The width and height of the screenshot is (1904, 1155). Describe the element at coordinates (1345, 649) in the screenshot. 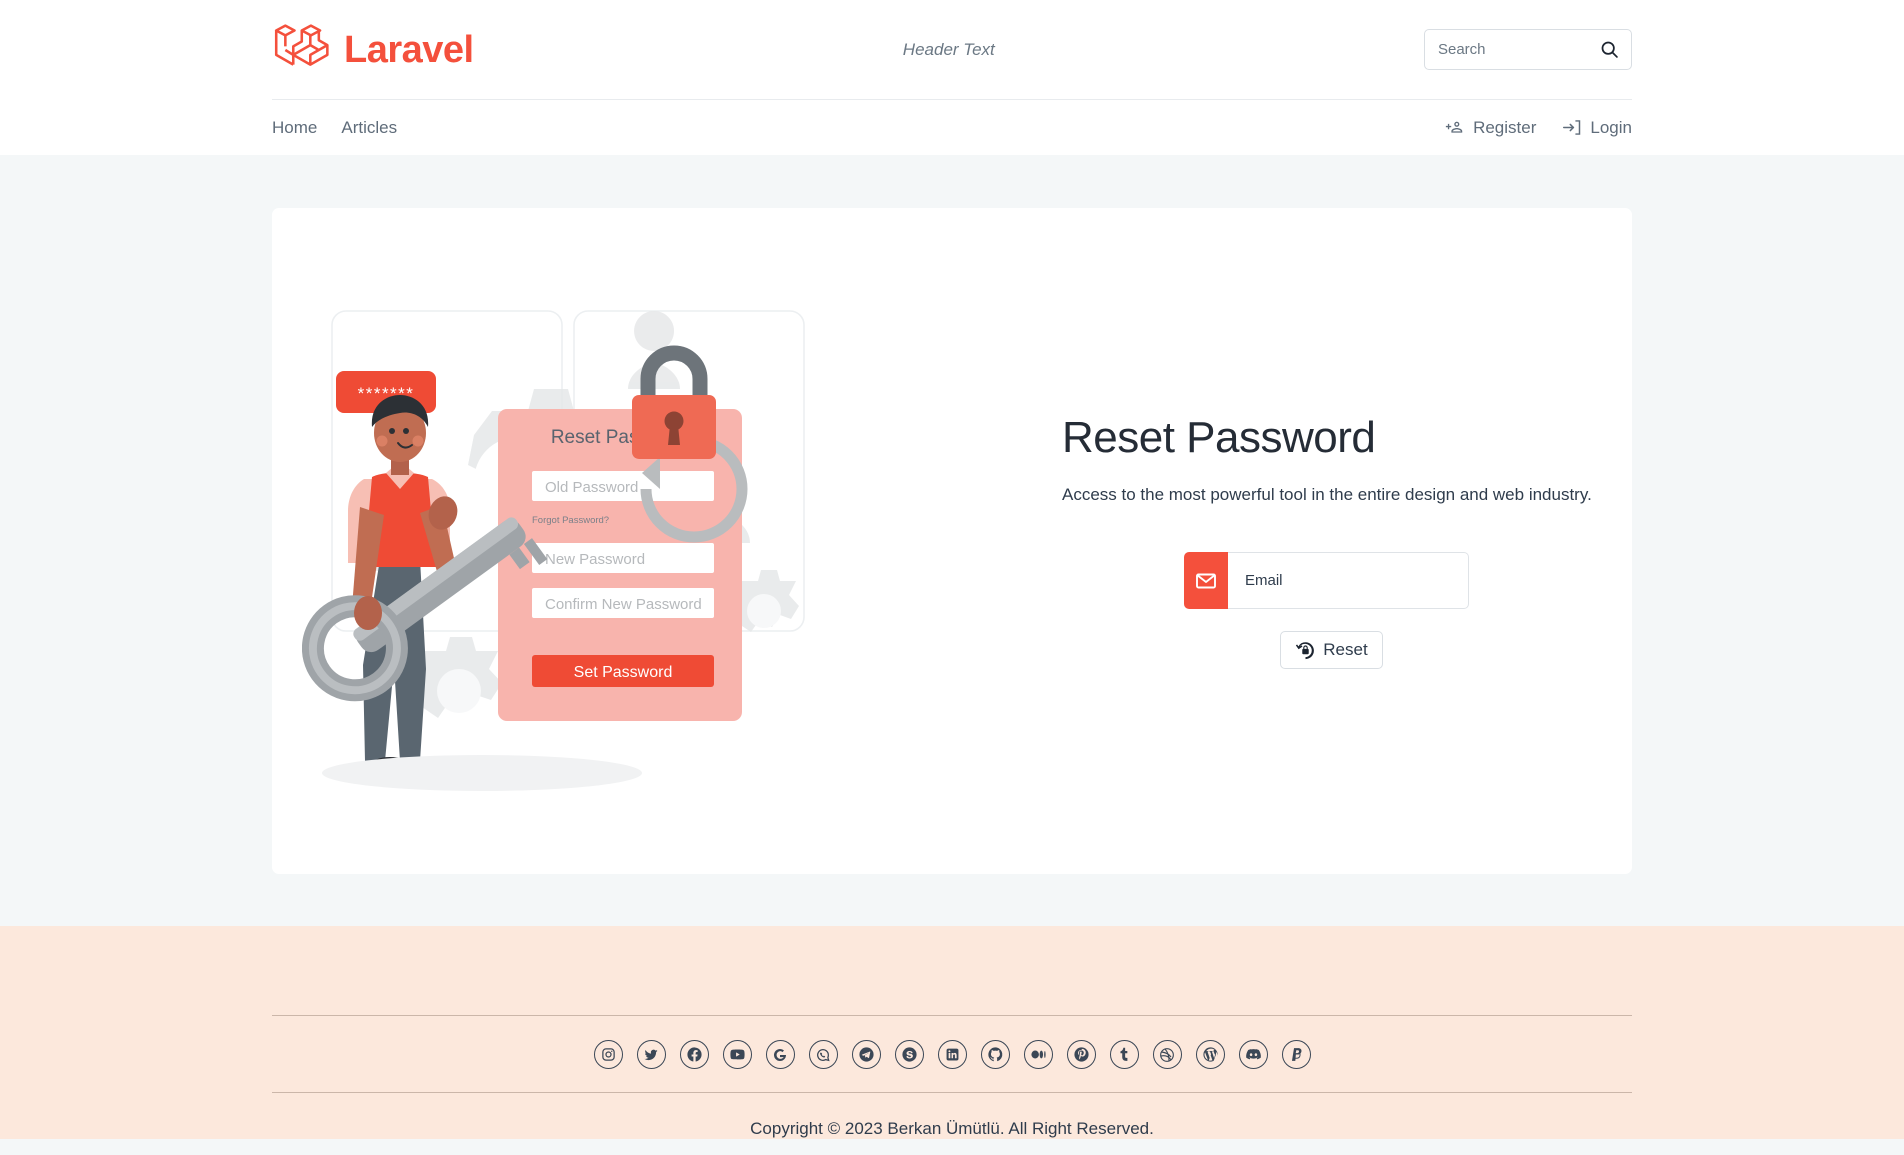

I see `reset-button-label: Reset` at that location.